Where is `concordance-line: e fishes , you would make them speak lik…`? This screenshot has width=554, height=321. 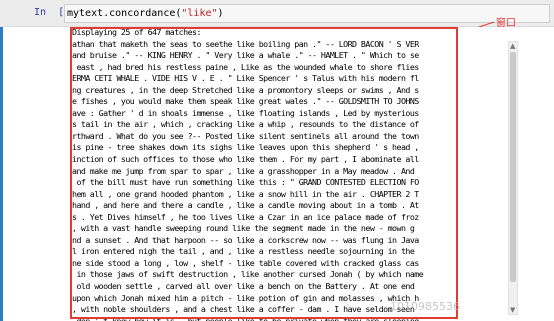
concordance-line: e fishes , you would make them speak lik… is located at coordinates (245, 101).